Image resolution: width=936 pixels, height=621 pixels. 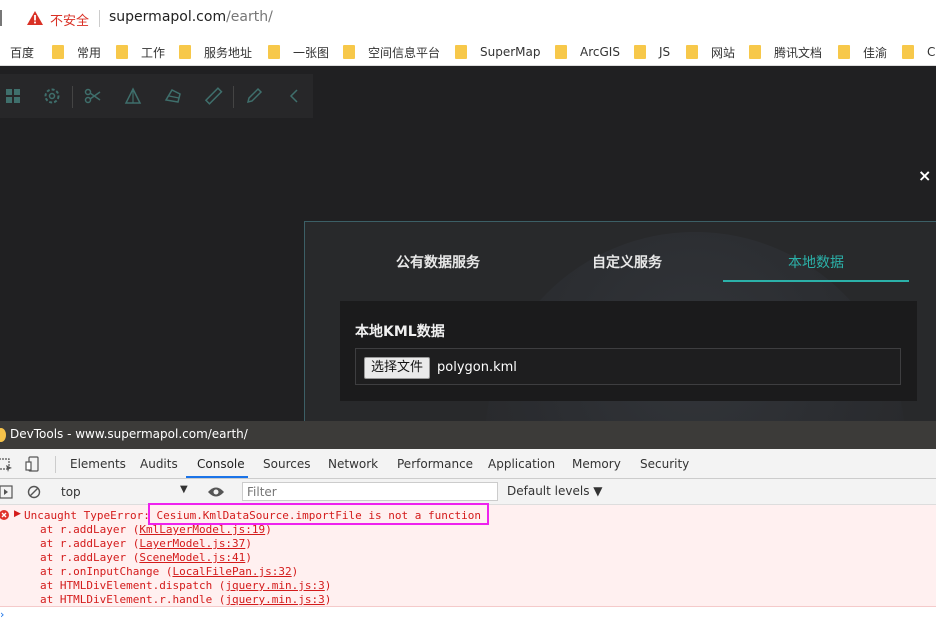 What do you see at coordinates (17, 514) in the screenshot?
I see `expand-arrow-icon: ▶` at bounding box center [17, 514].